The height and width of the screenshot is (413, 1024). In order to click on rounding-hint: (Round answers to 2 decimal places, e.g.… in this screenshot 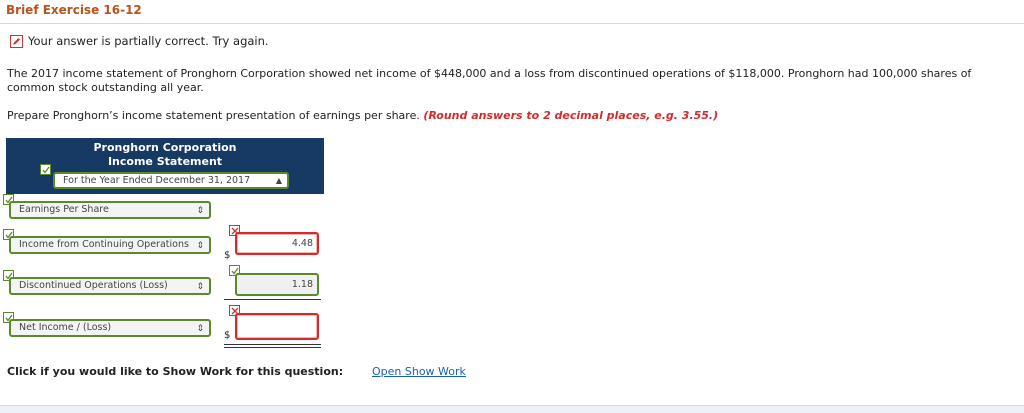, I will do `click(571, 115)`.